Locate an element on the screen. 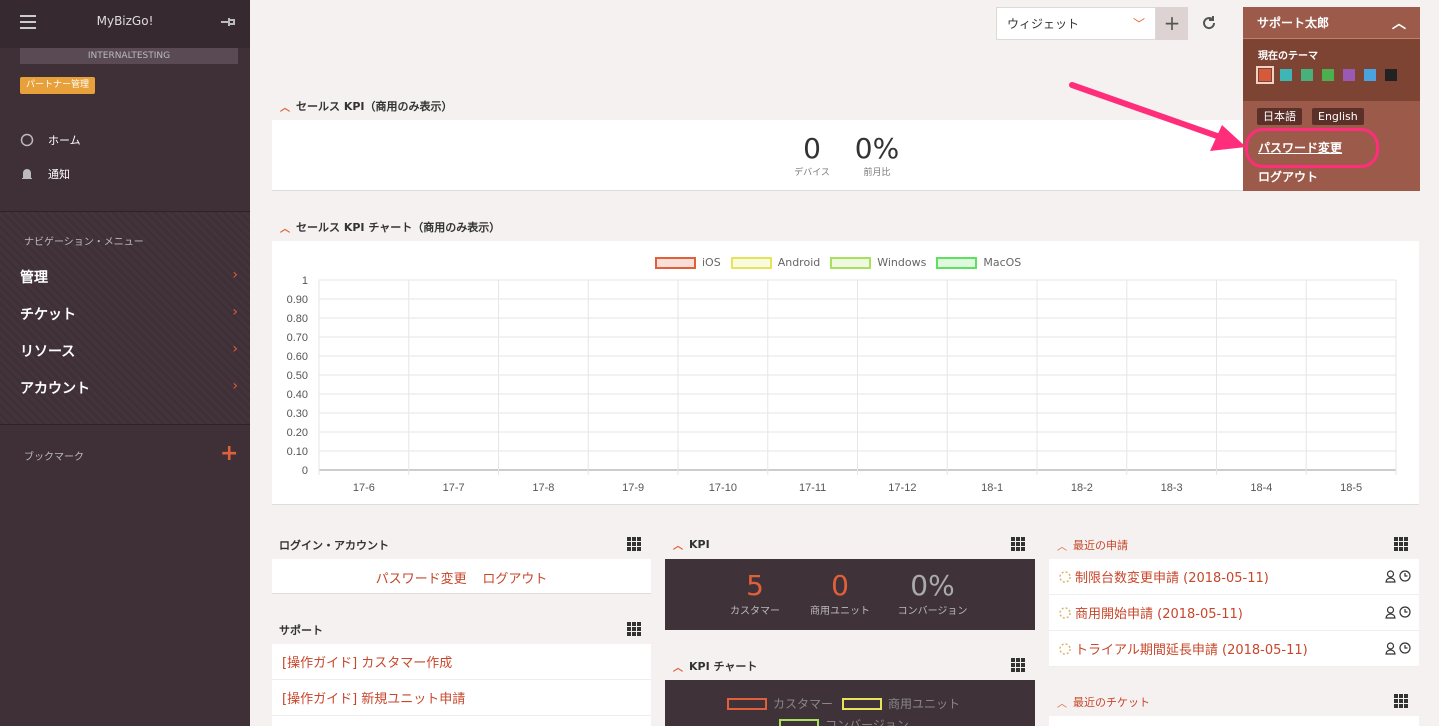 The width and height of the screenshot is (1439, 726). support-item-label: [操作ガイド] カスタマー作成 is located at coordinates (367, 663).